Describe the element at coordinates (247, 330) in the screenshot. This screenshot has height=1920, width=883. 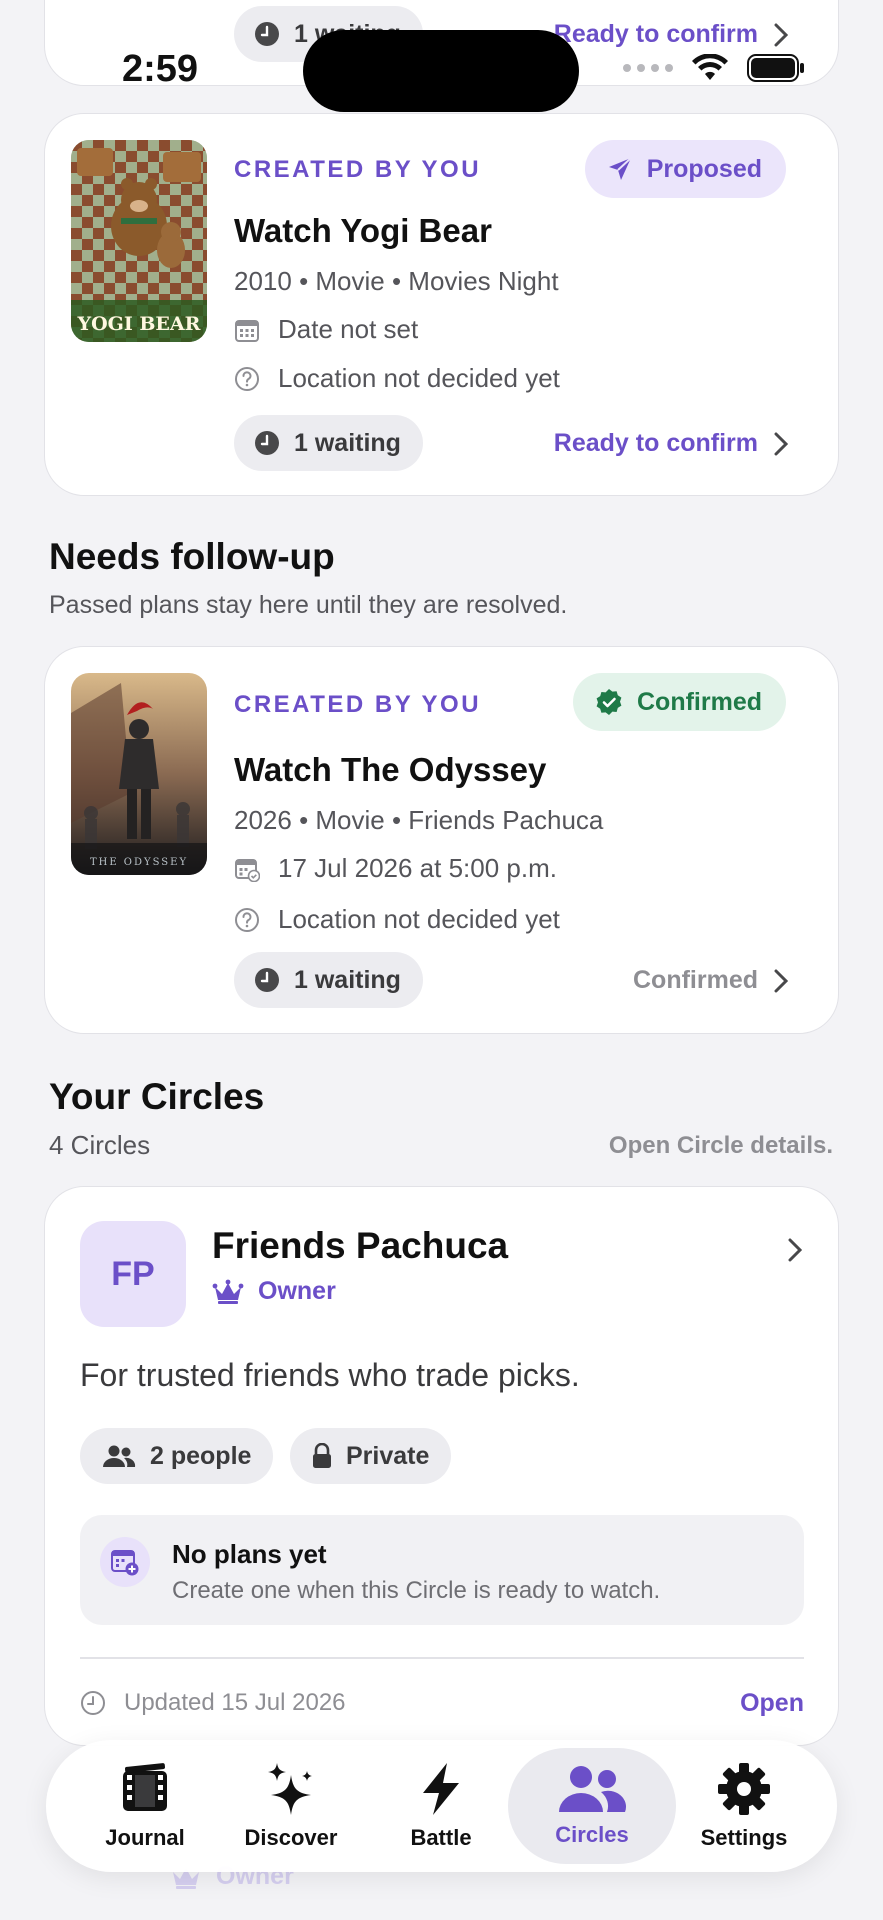
I see `calendar-icon` at that location.